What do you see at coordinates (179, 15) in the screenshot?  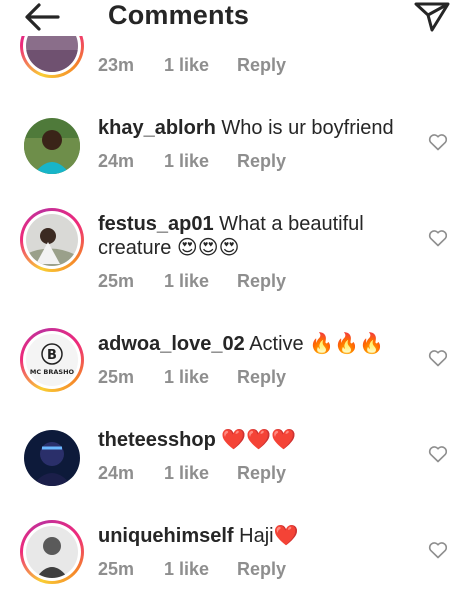 I see `page-title: Comments` at bounding box center [179, 15].